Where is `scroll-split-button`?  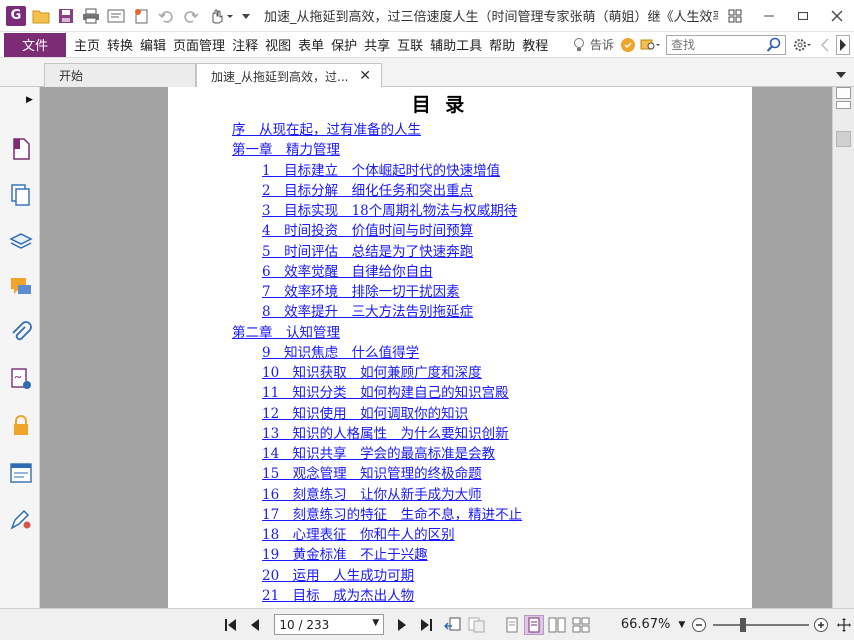 scroll-split-button is located at coordinates (843, 105).